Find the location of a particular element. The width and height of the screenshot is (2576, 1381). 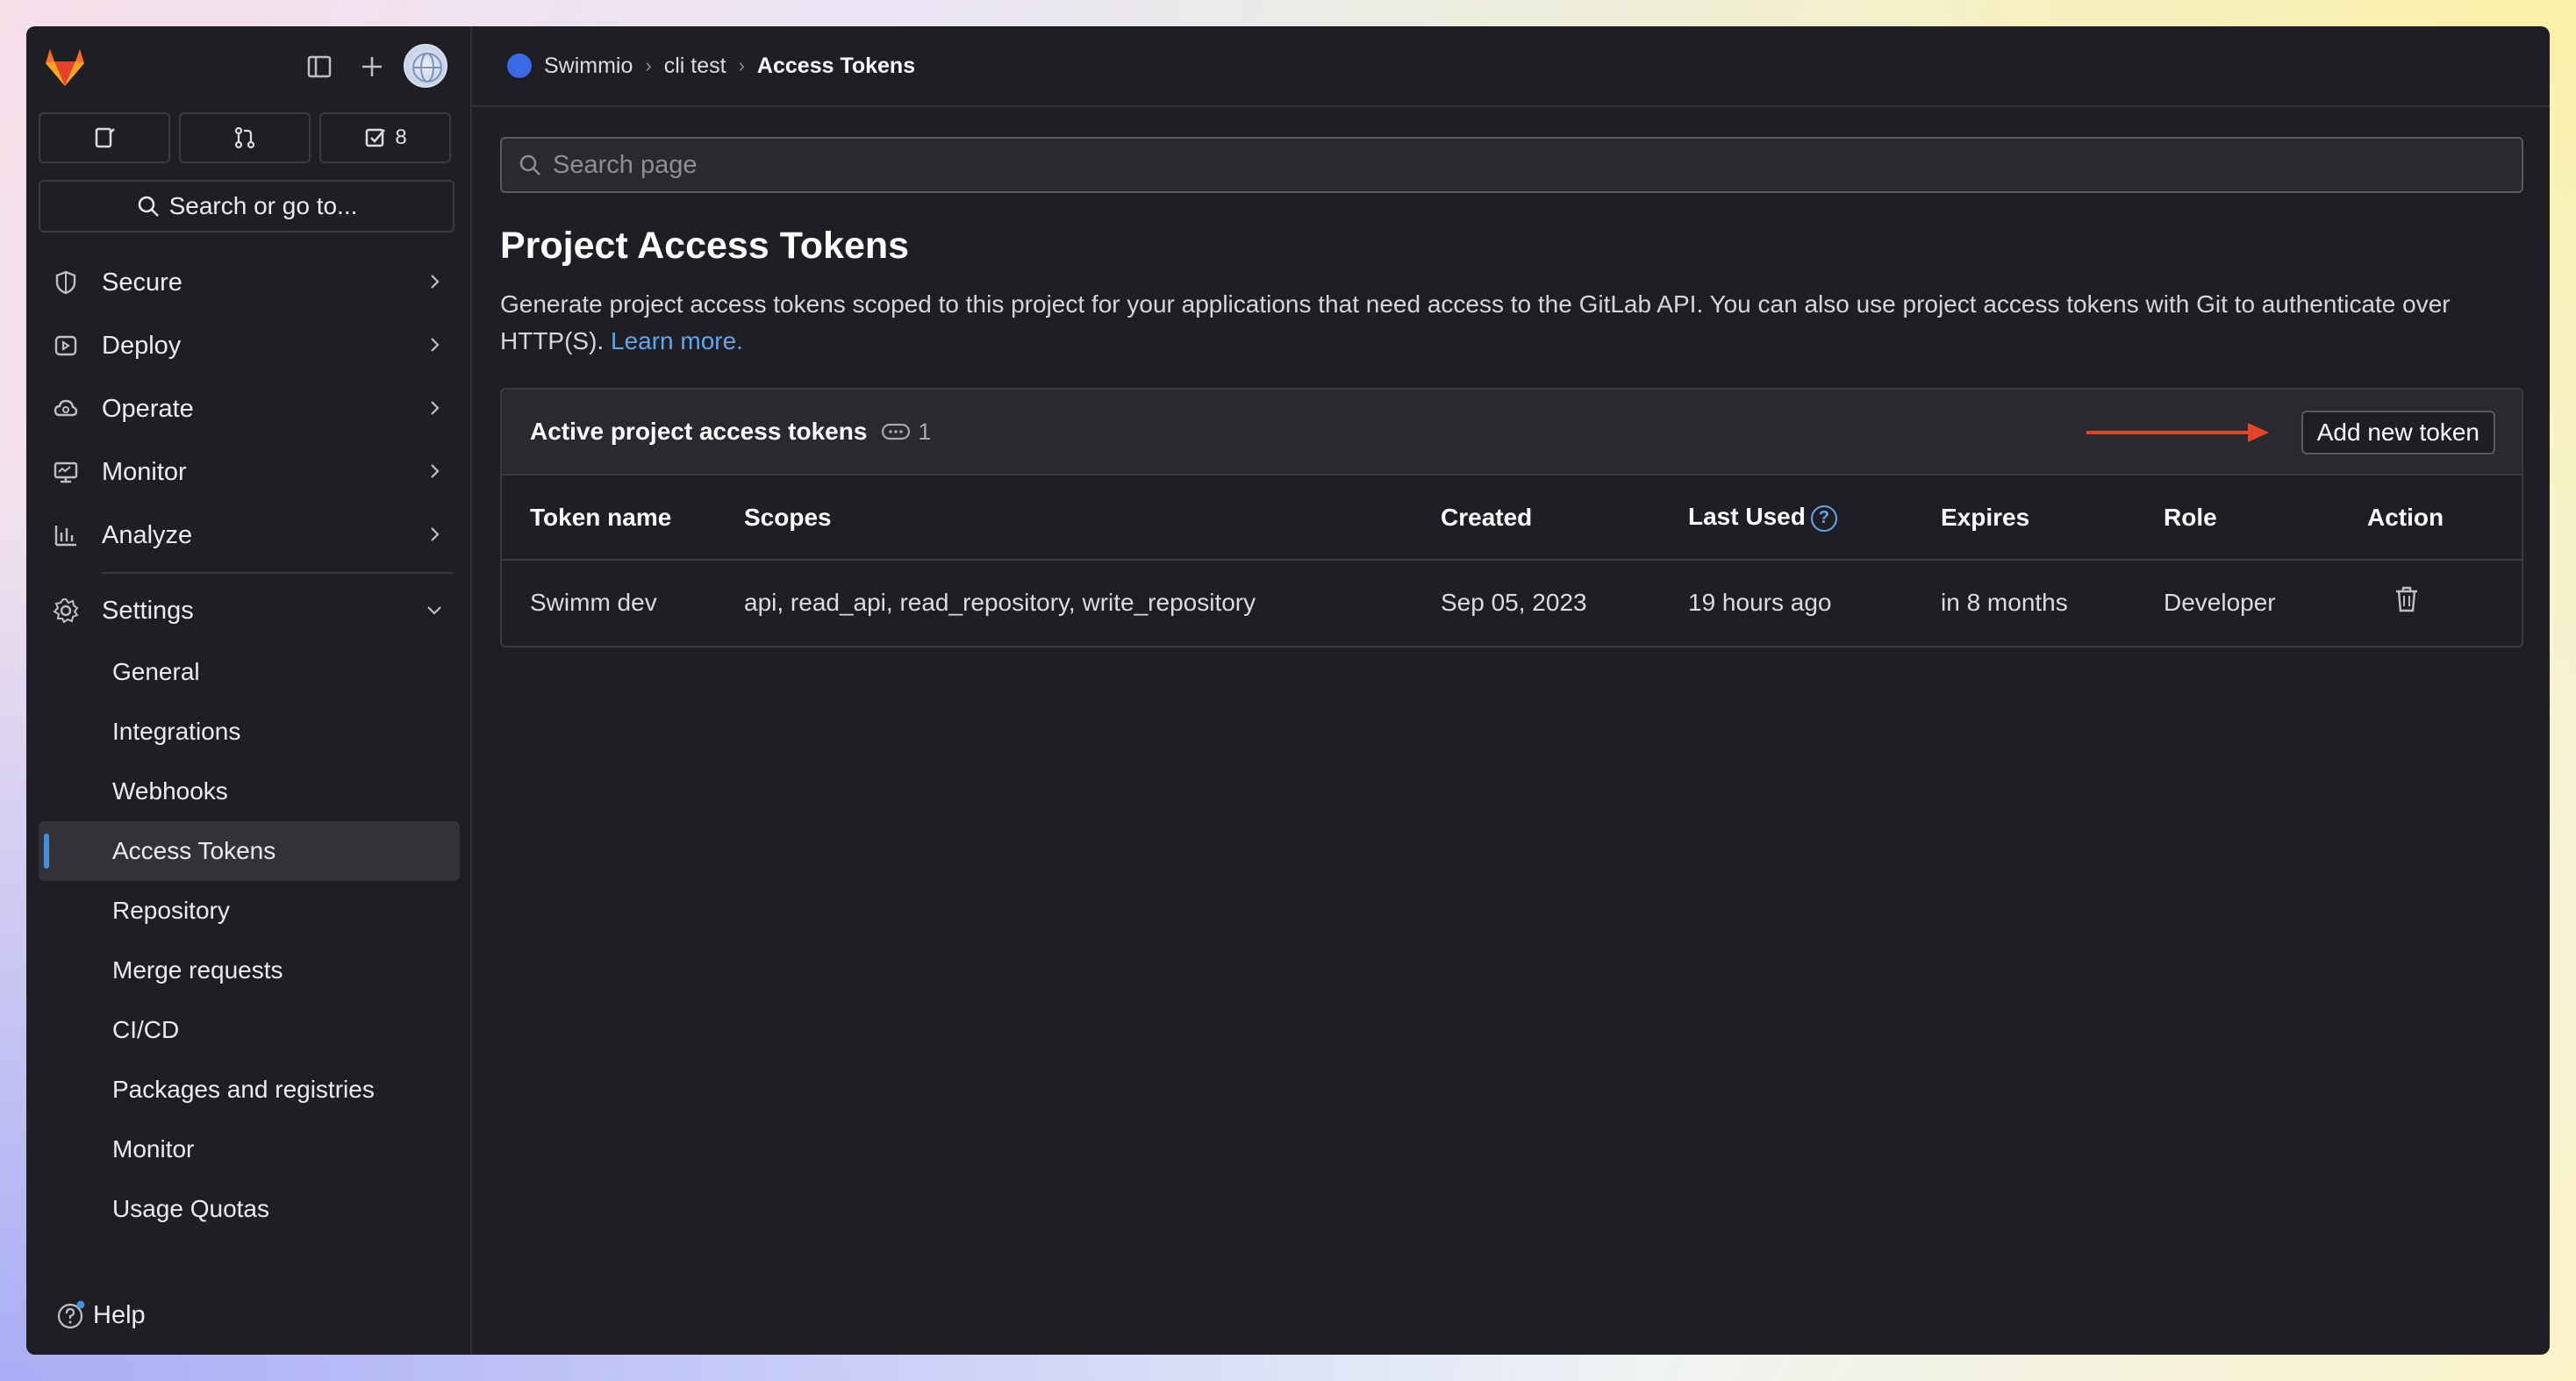

deploy-icon is located at coordinates (66, 346).